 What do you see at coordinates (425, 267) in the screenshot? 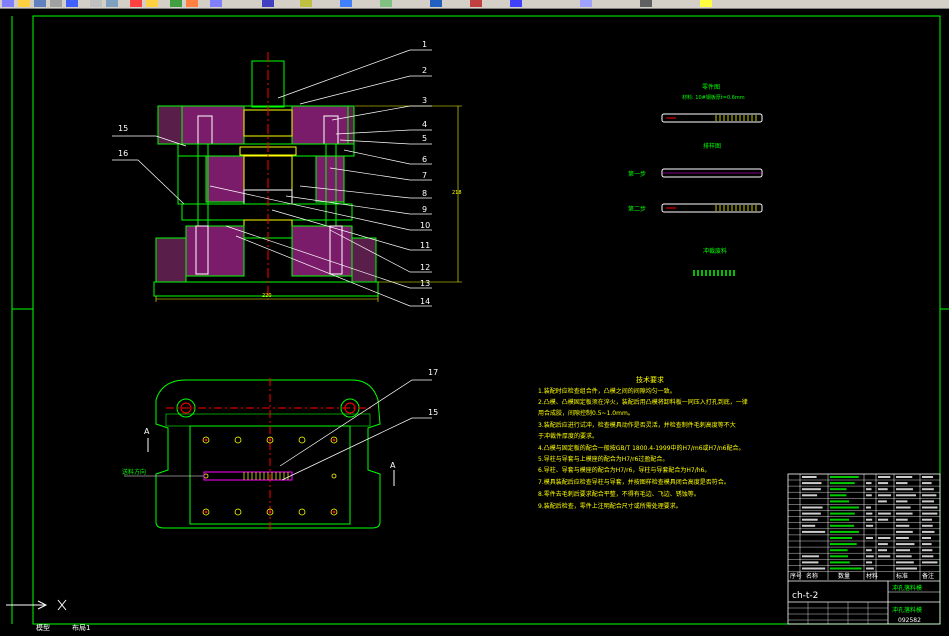
I see `callout-12: 12` at bounding box center [425, 267].